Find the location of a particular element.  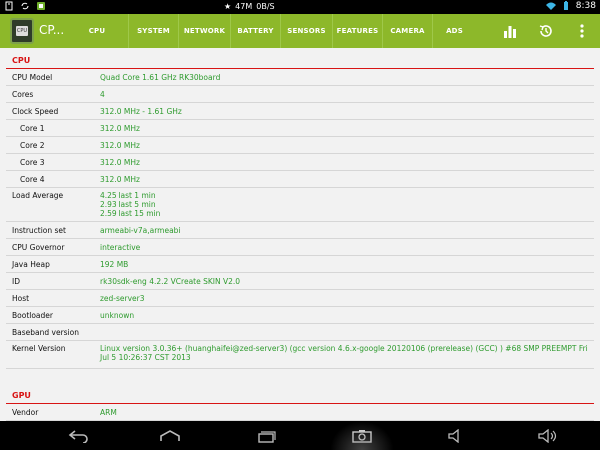

cpu-model-value: Quad Core 1.61 GHz RK30board is located at coordinates (160, 77).